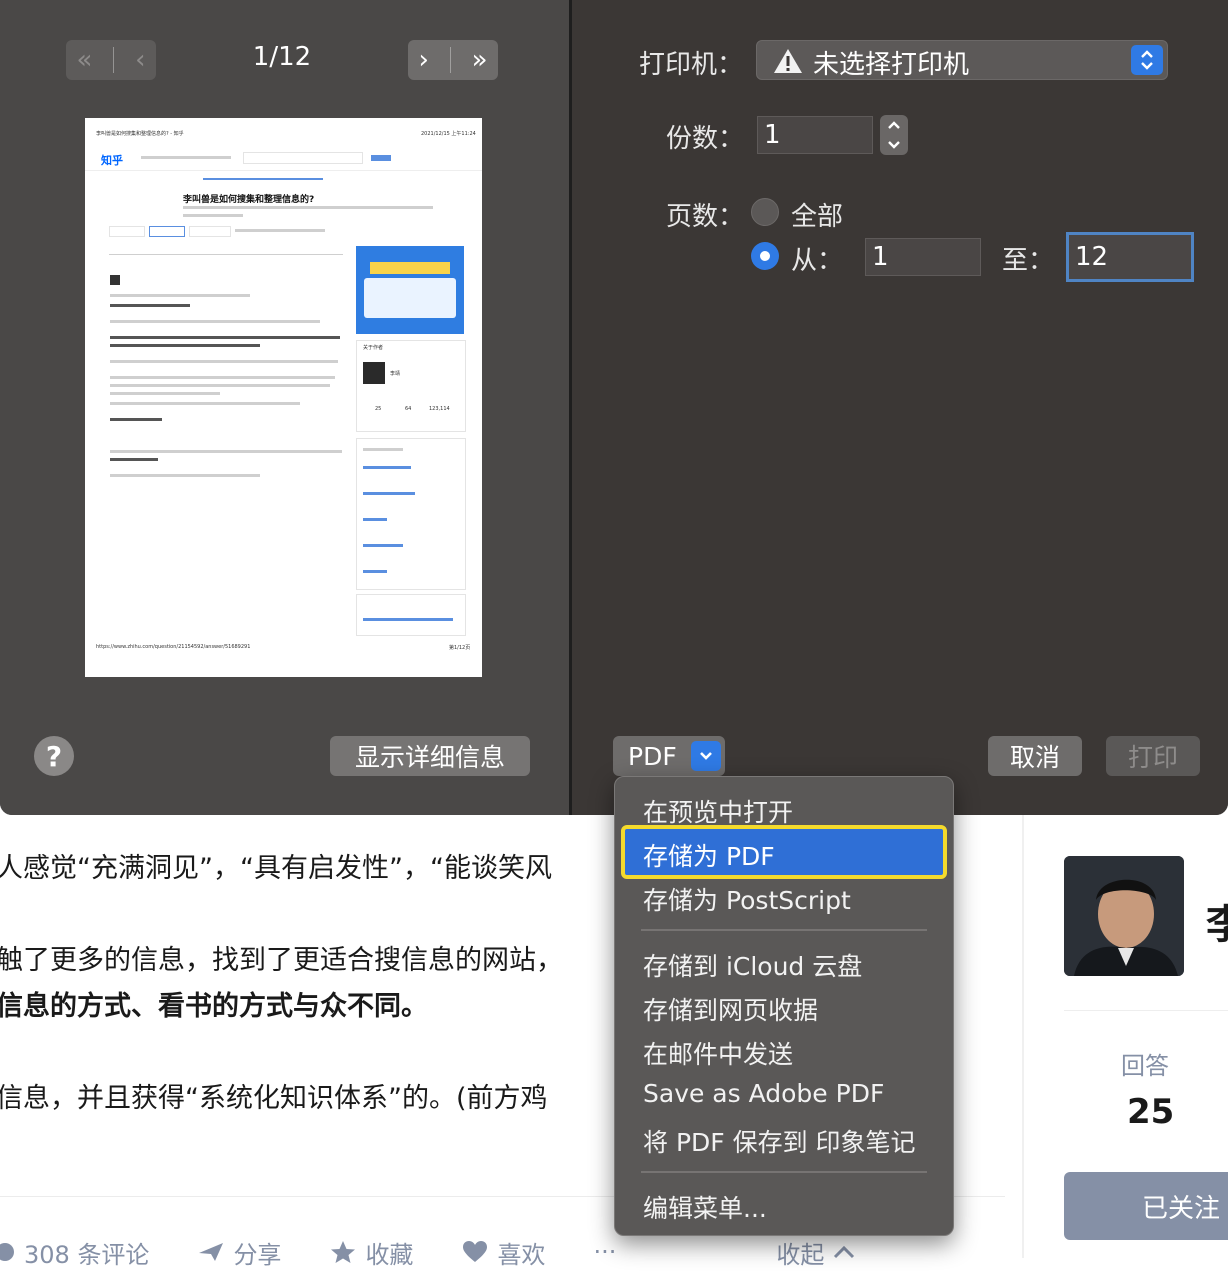 Image resolution: width=1228 pixels, height=1272 pixels. What do you see at coordinates (381, 158) in the screenshot?
I see `preview-ask-button` at bounding box center [381, 158].